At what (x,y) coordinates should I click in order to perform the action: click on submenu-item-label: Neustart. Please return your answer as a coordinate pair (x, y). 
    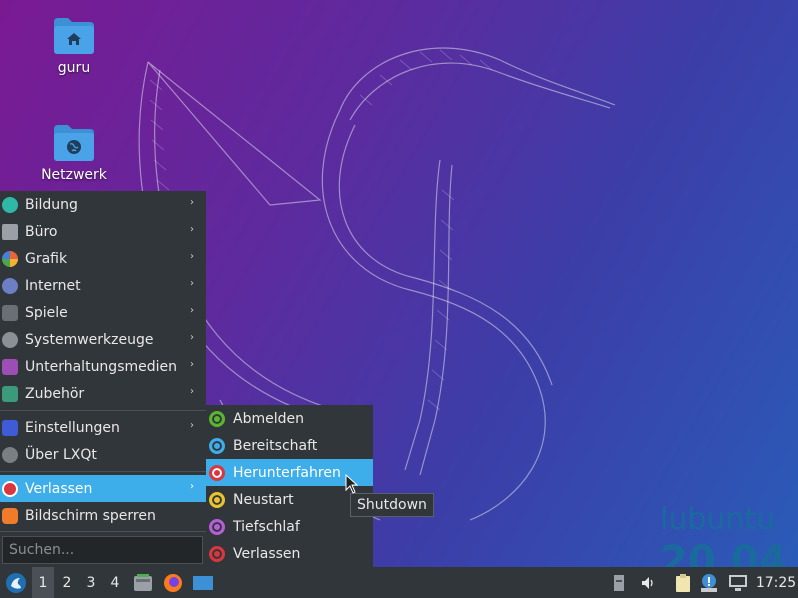
    Looking at the image, I should click on (263, 499).